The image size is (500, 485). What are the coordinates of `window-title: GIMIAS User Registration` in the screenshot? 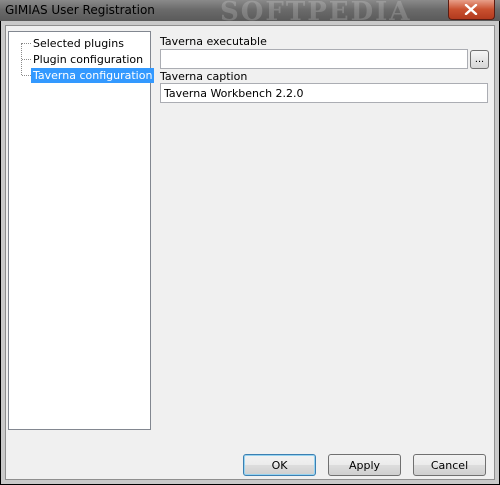 It's located at (80, 10).